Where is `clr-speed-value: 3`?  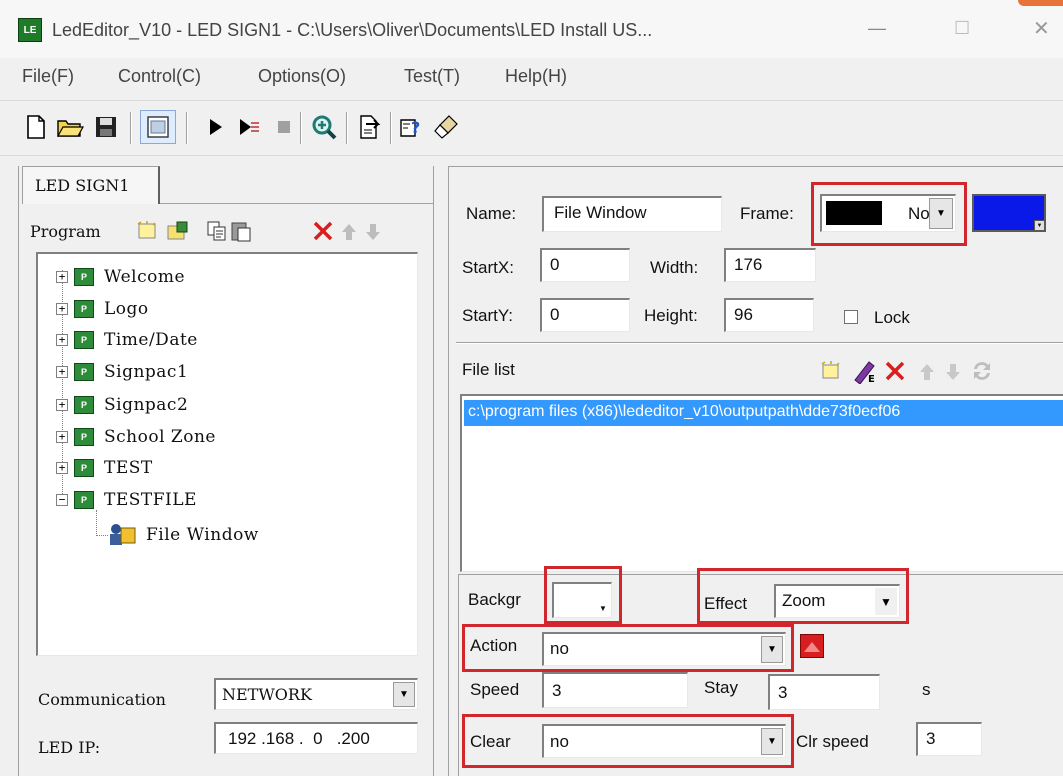 clr-speed-value: 3 is located at coordinates (931, 738).